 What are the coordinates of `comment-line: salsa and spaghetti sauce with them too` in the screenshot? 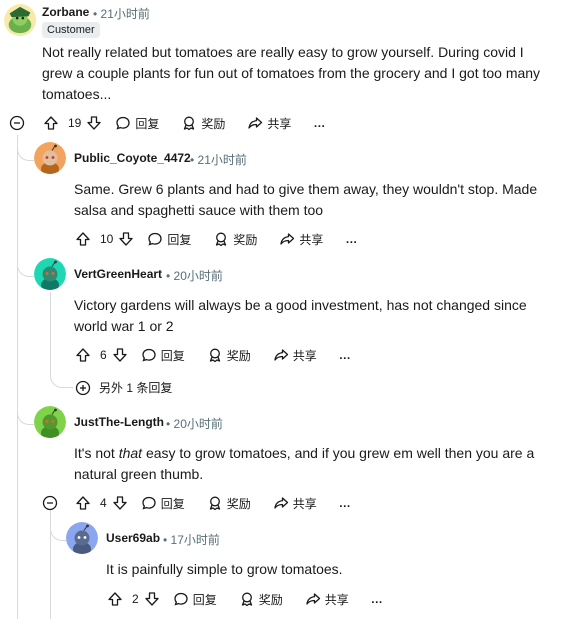 It's located at (199, 210).